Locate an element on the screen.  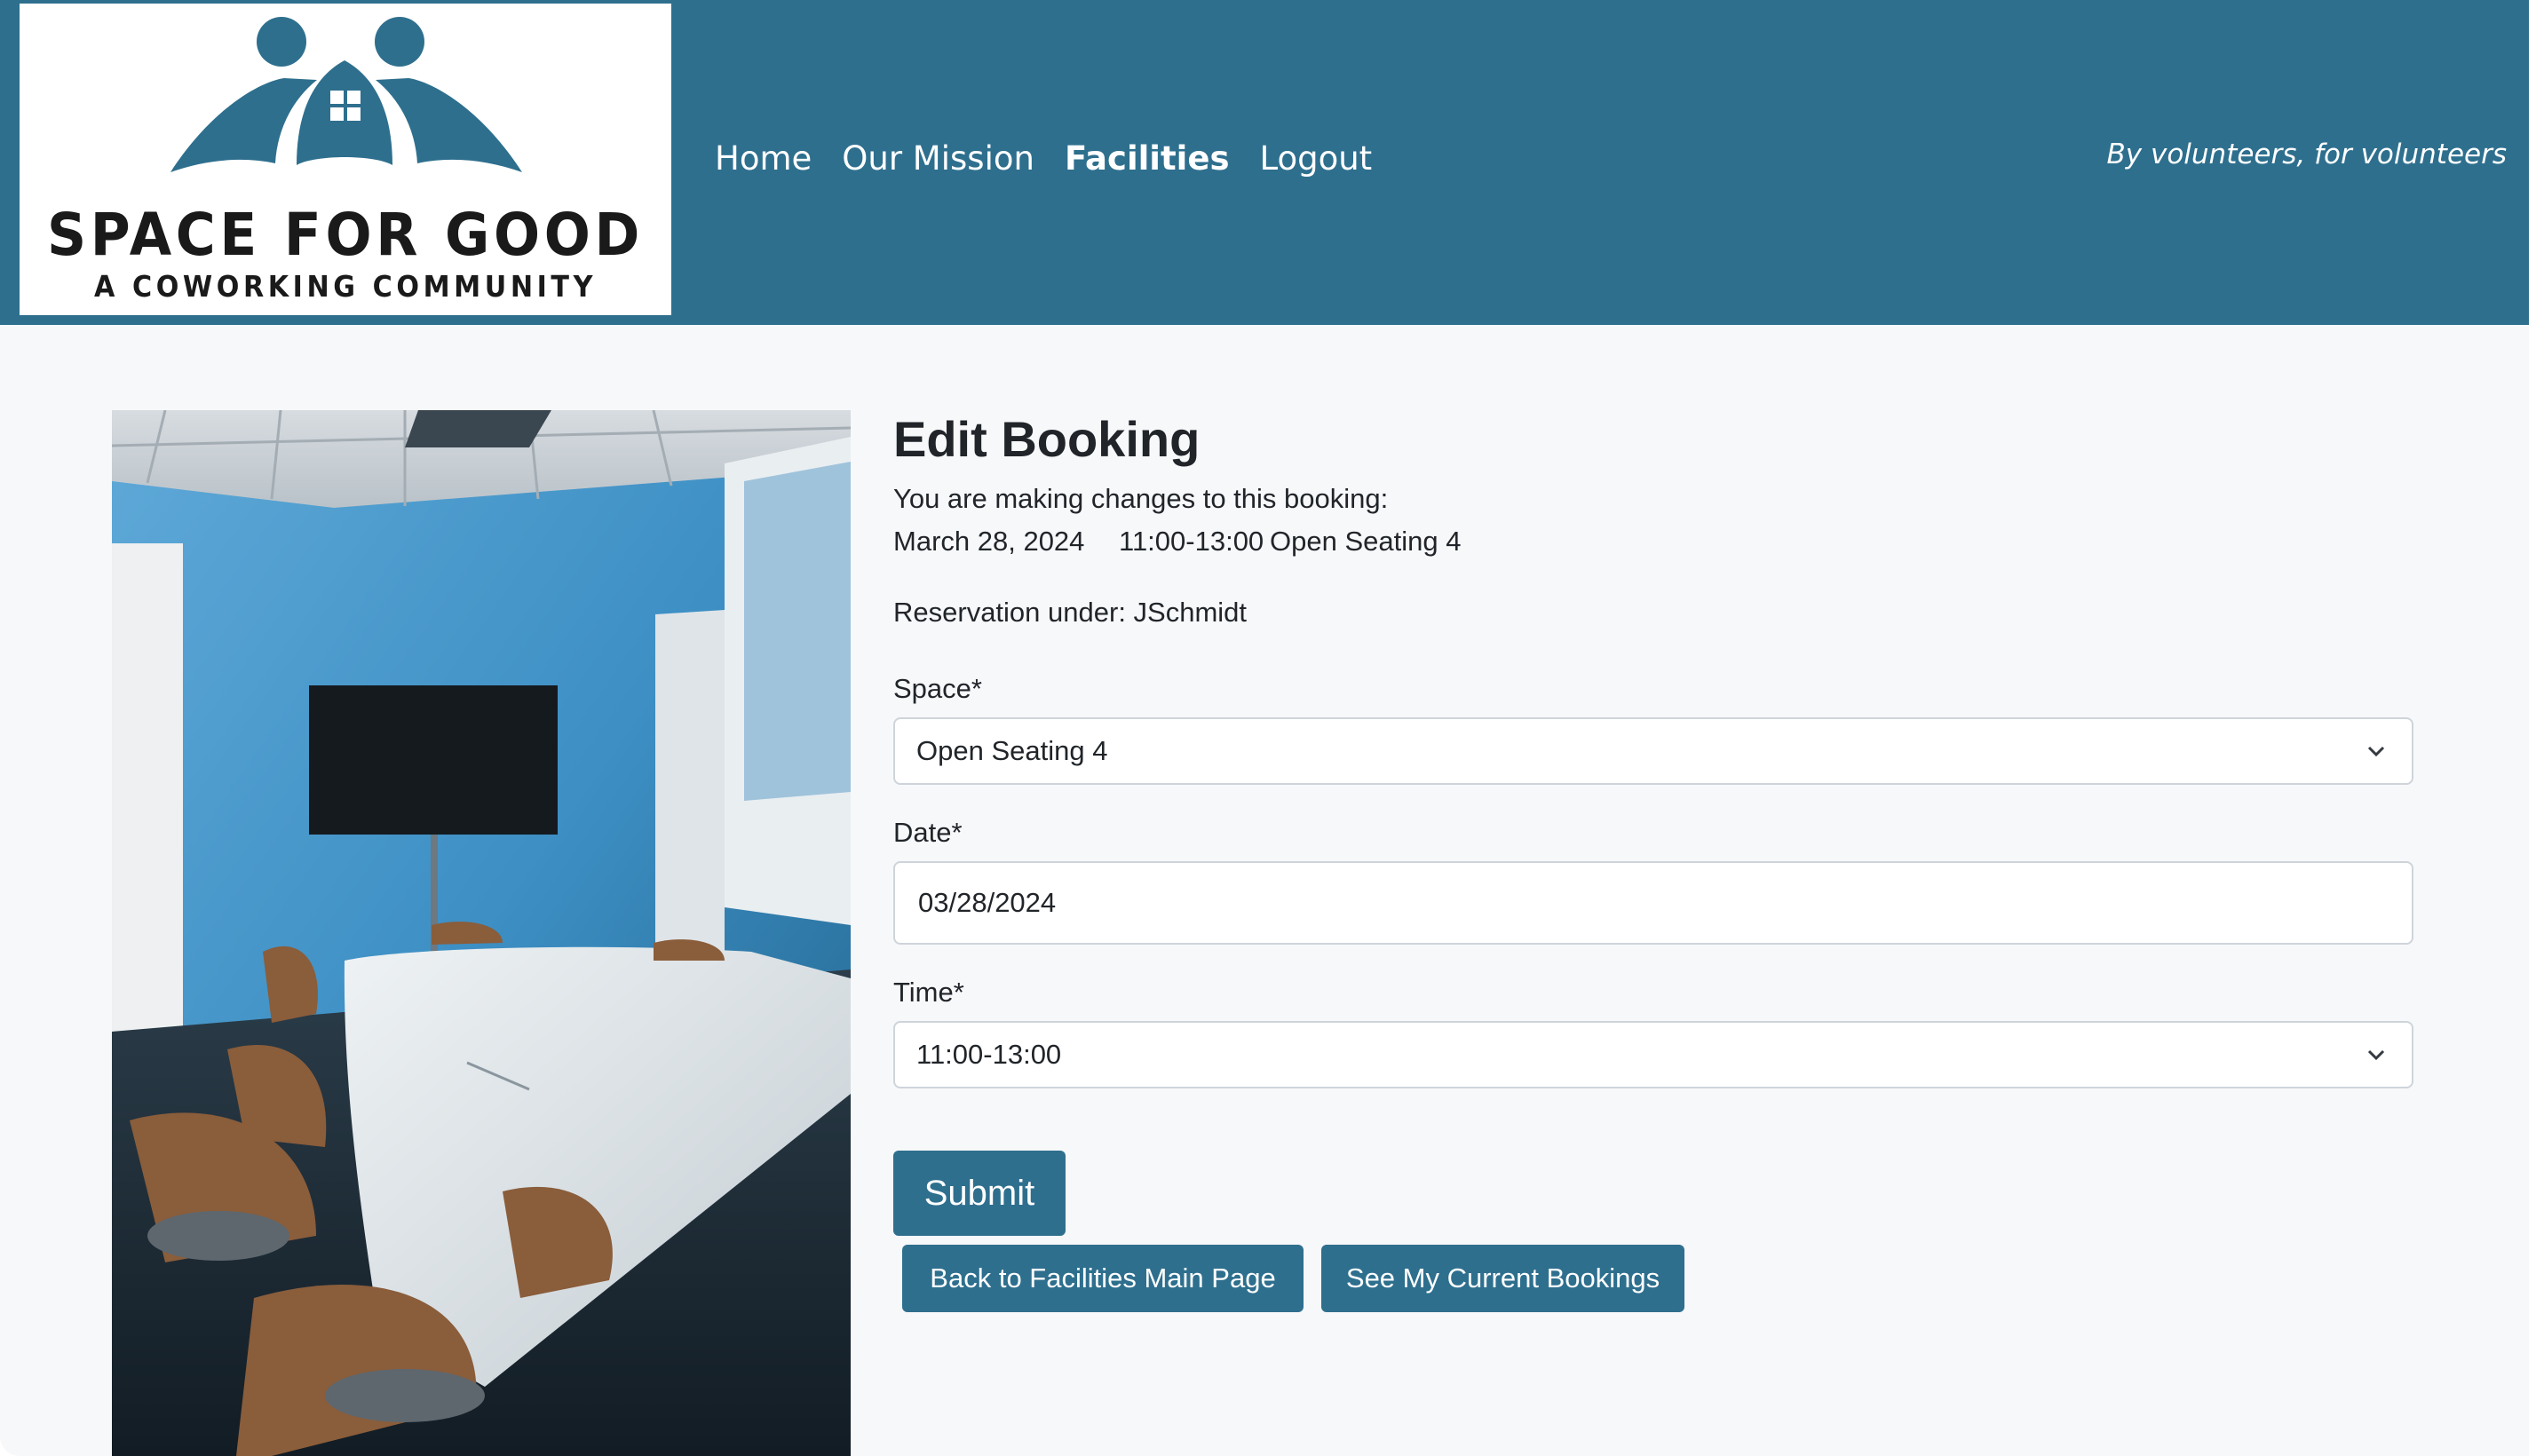
site-logo: SPACE FOR GOOD A COWORKING COMMUNITY is located at coordinates (346, 159).